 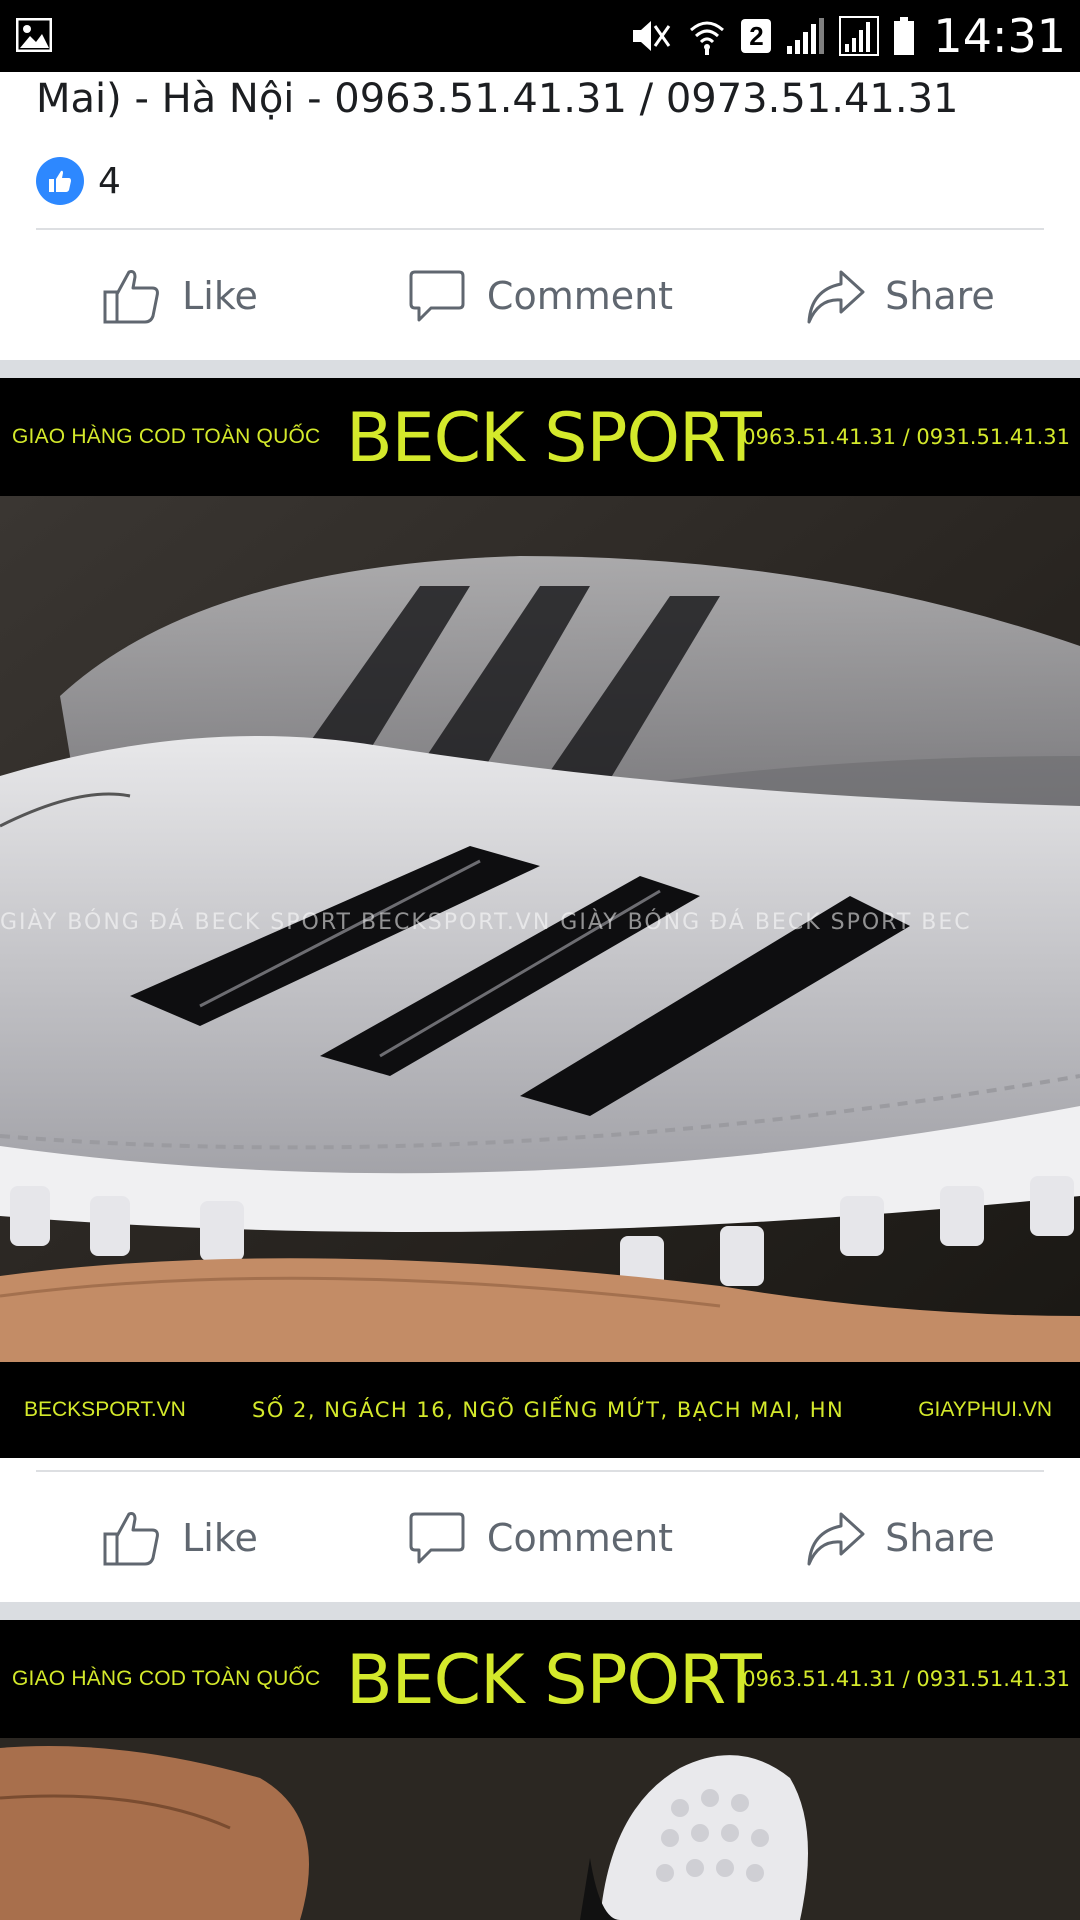 I want to click on reactions-summary: 4, so click(x=78, y=181).